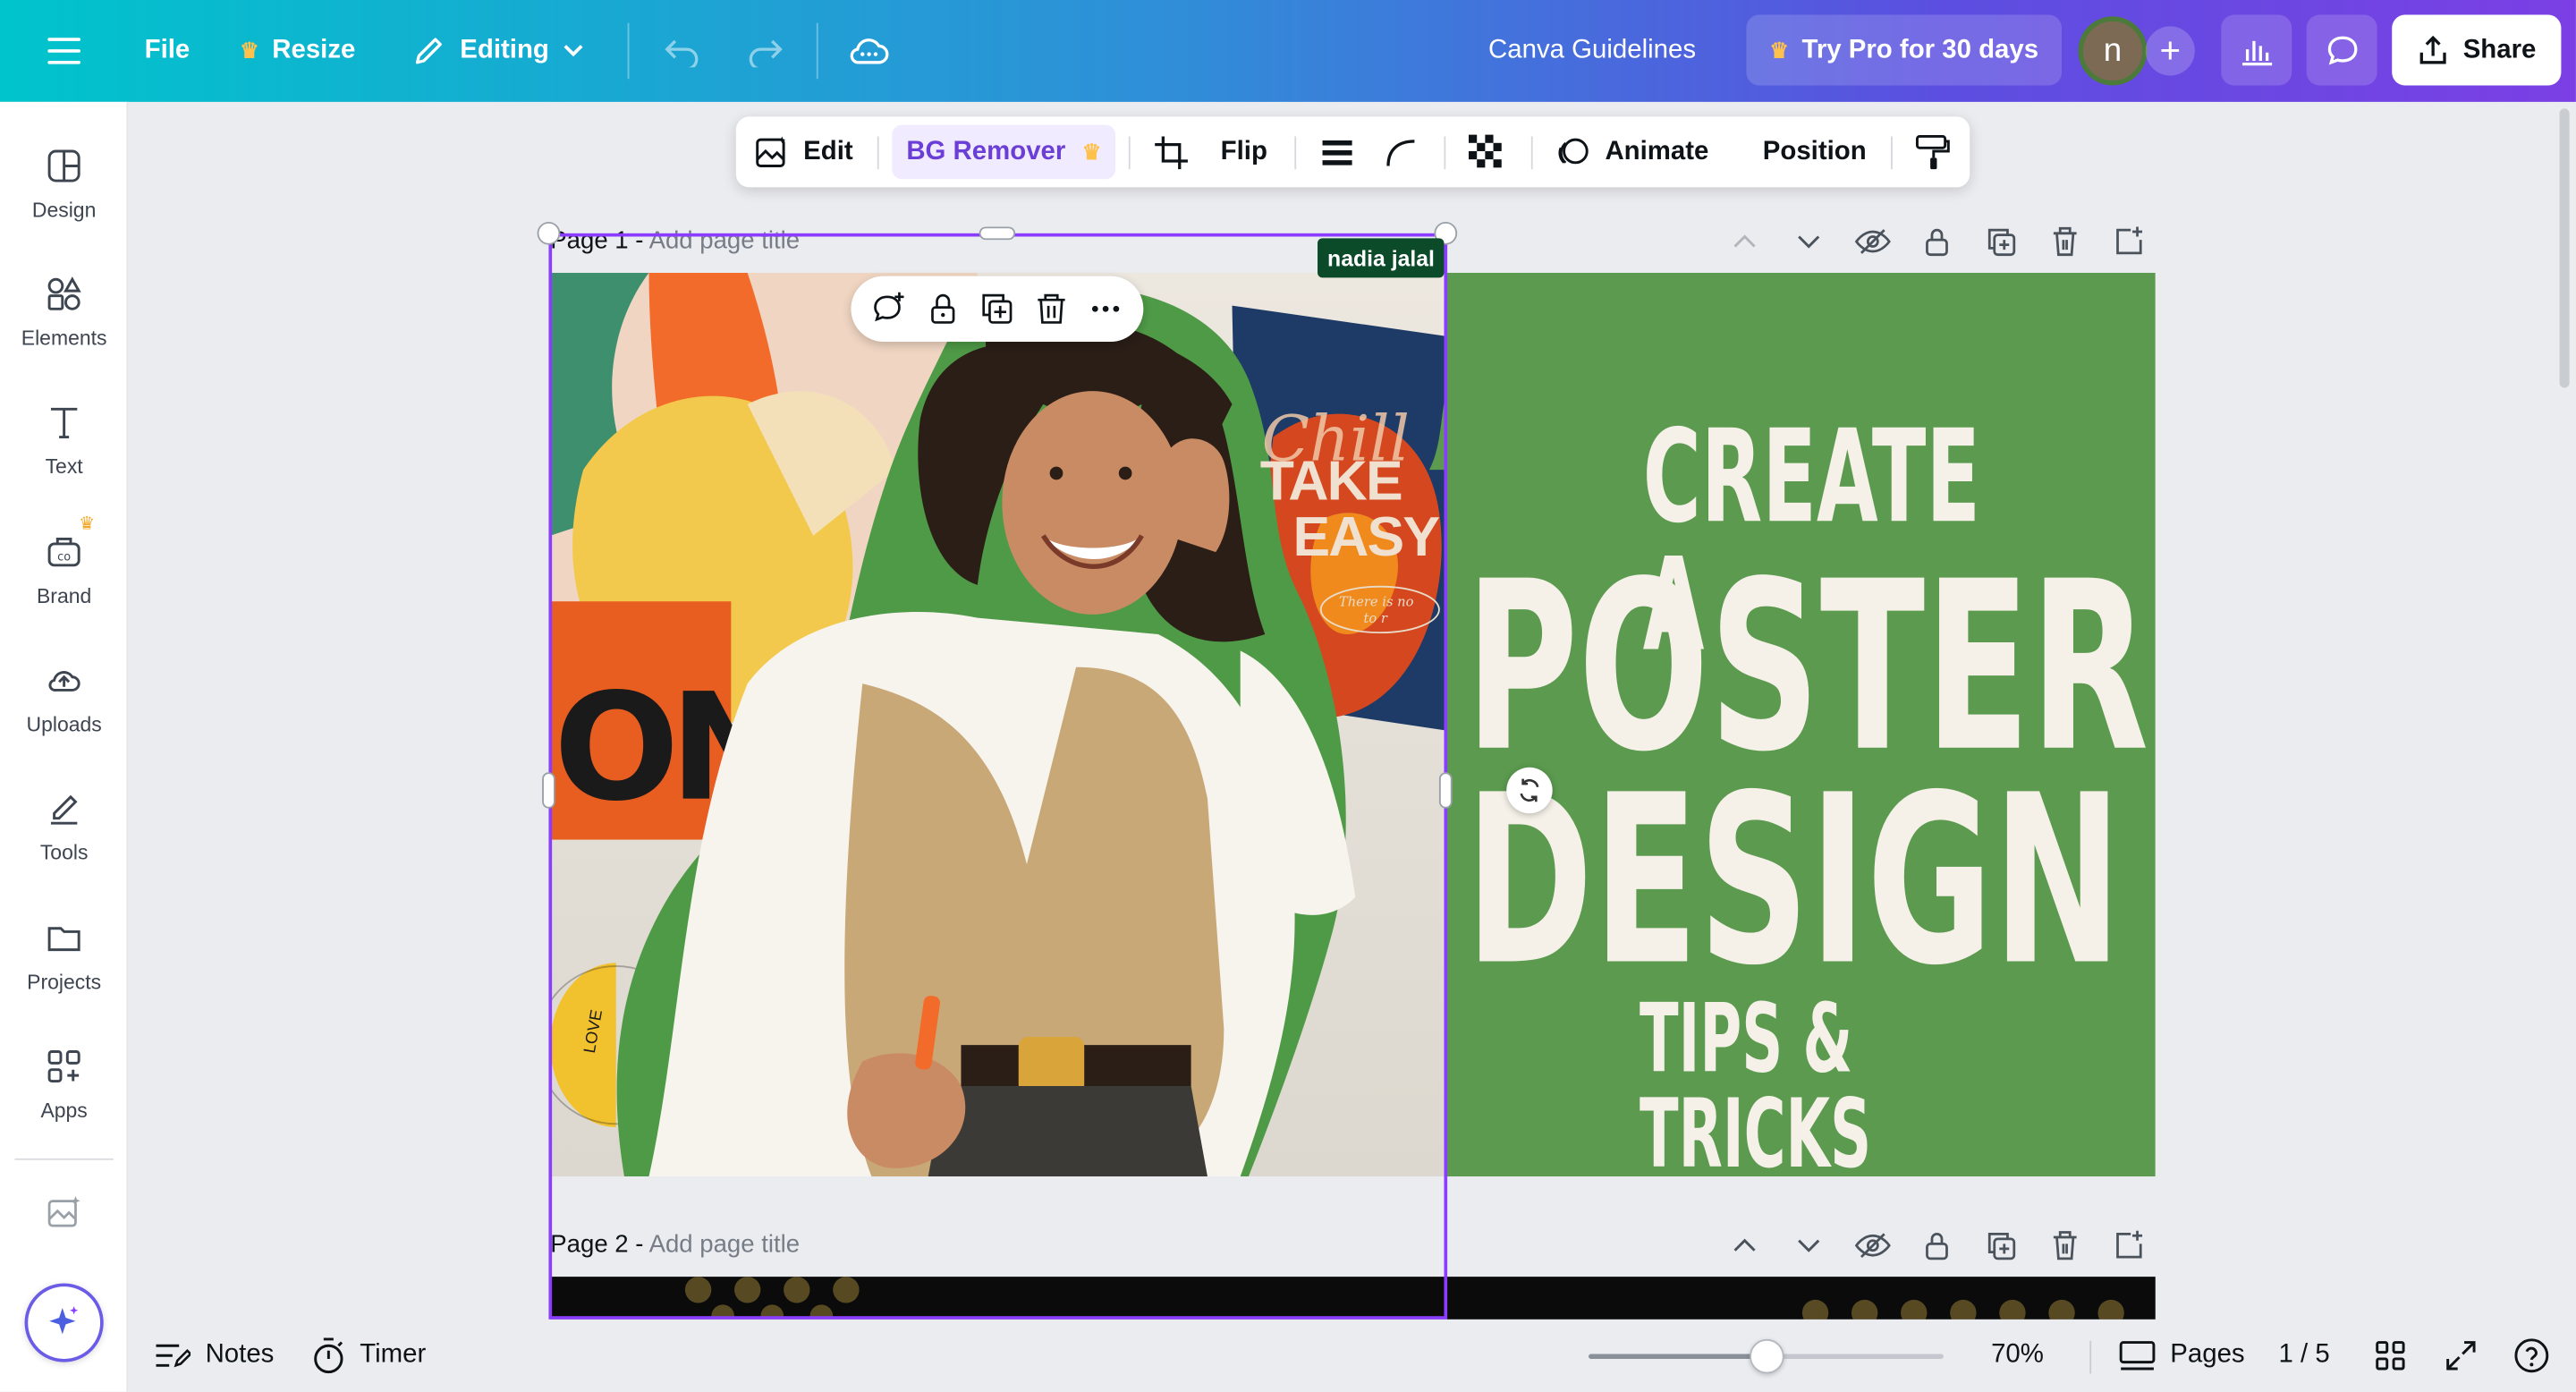  What do you see at coordinates (1381, 258) in the screenshot?
I see `collaborator-tag: nadia jalal` at bounding box center [1381, 258].